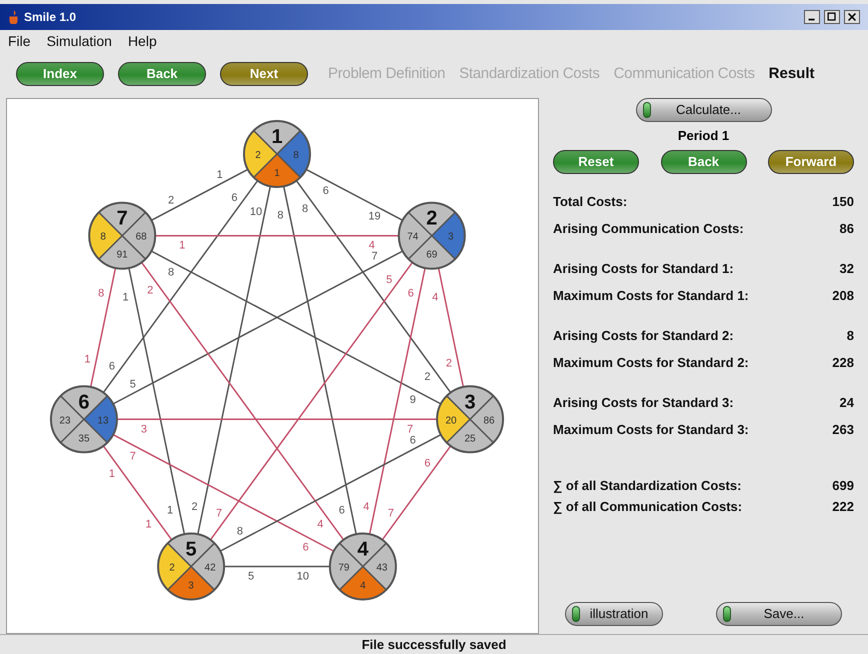  Describe the element at coordinates (843, 296) in the screenshot. I see `cost-value: 208` at that location.